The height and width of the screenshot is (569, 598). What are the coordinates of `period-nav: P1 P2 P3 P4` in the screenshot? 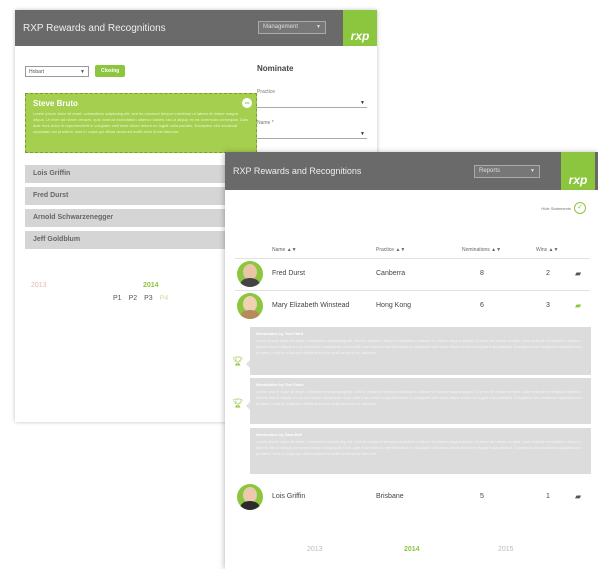 It's located at (140, 298).